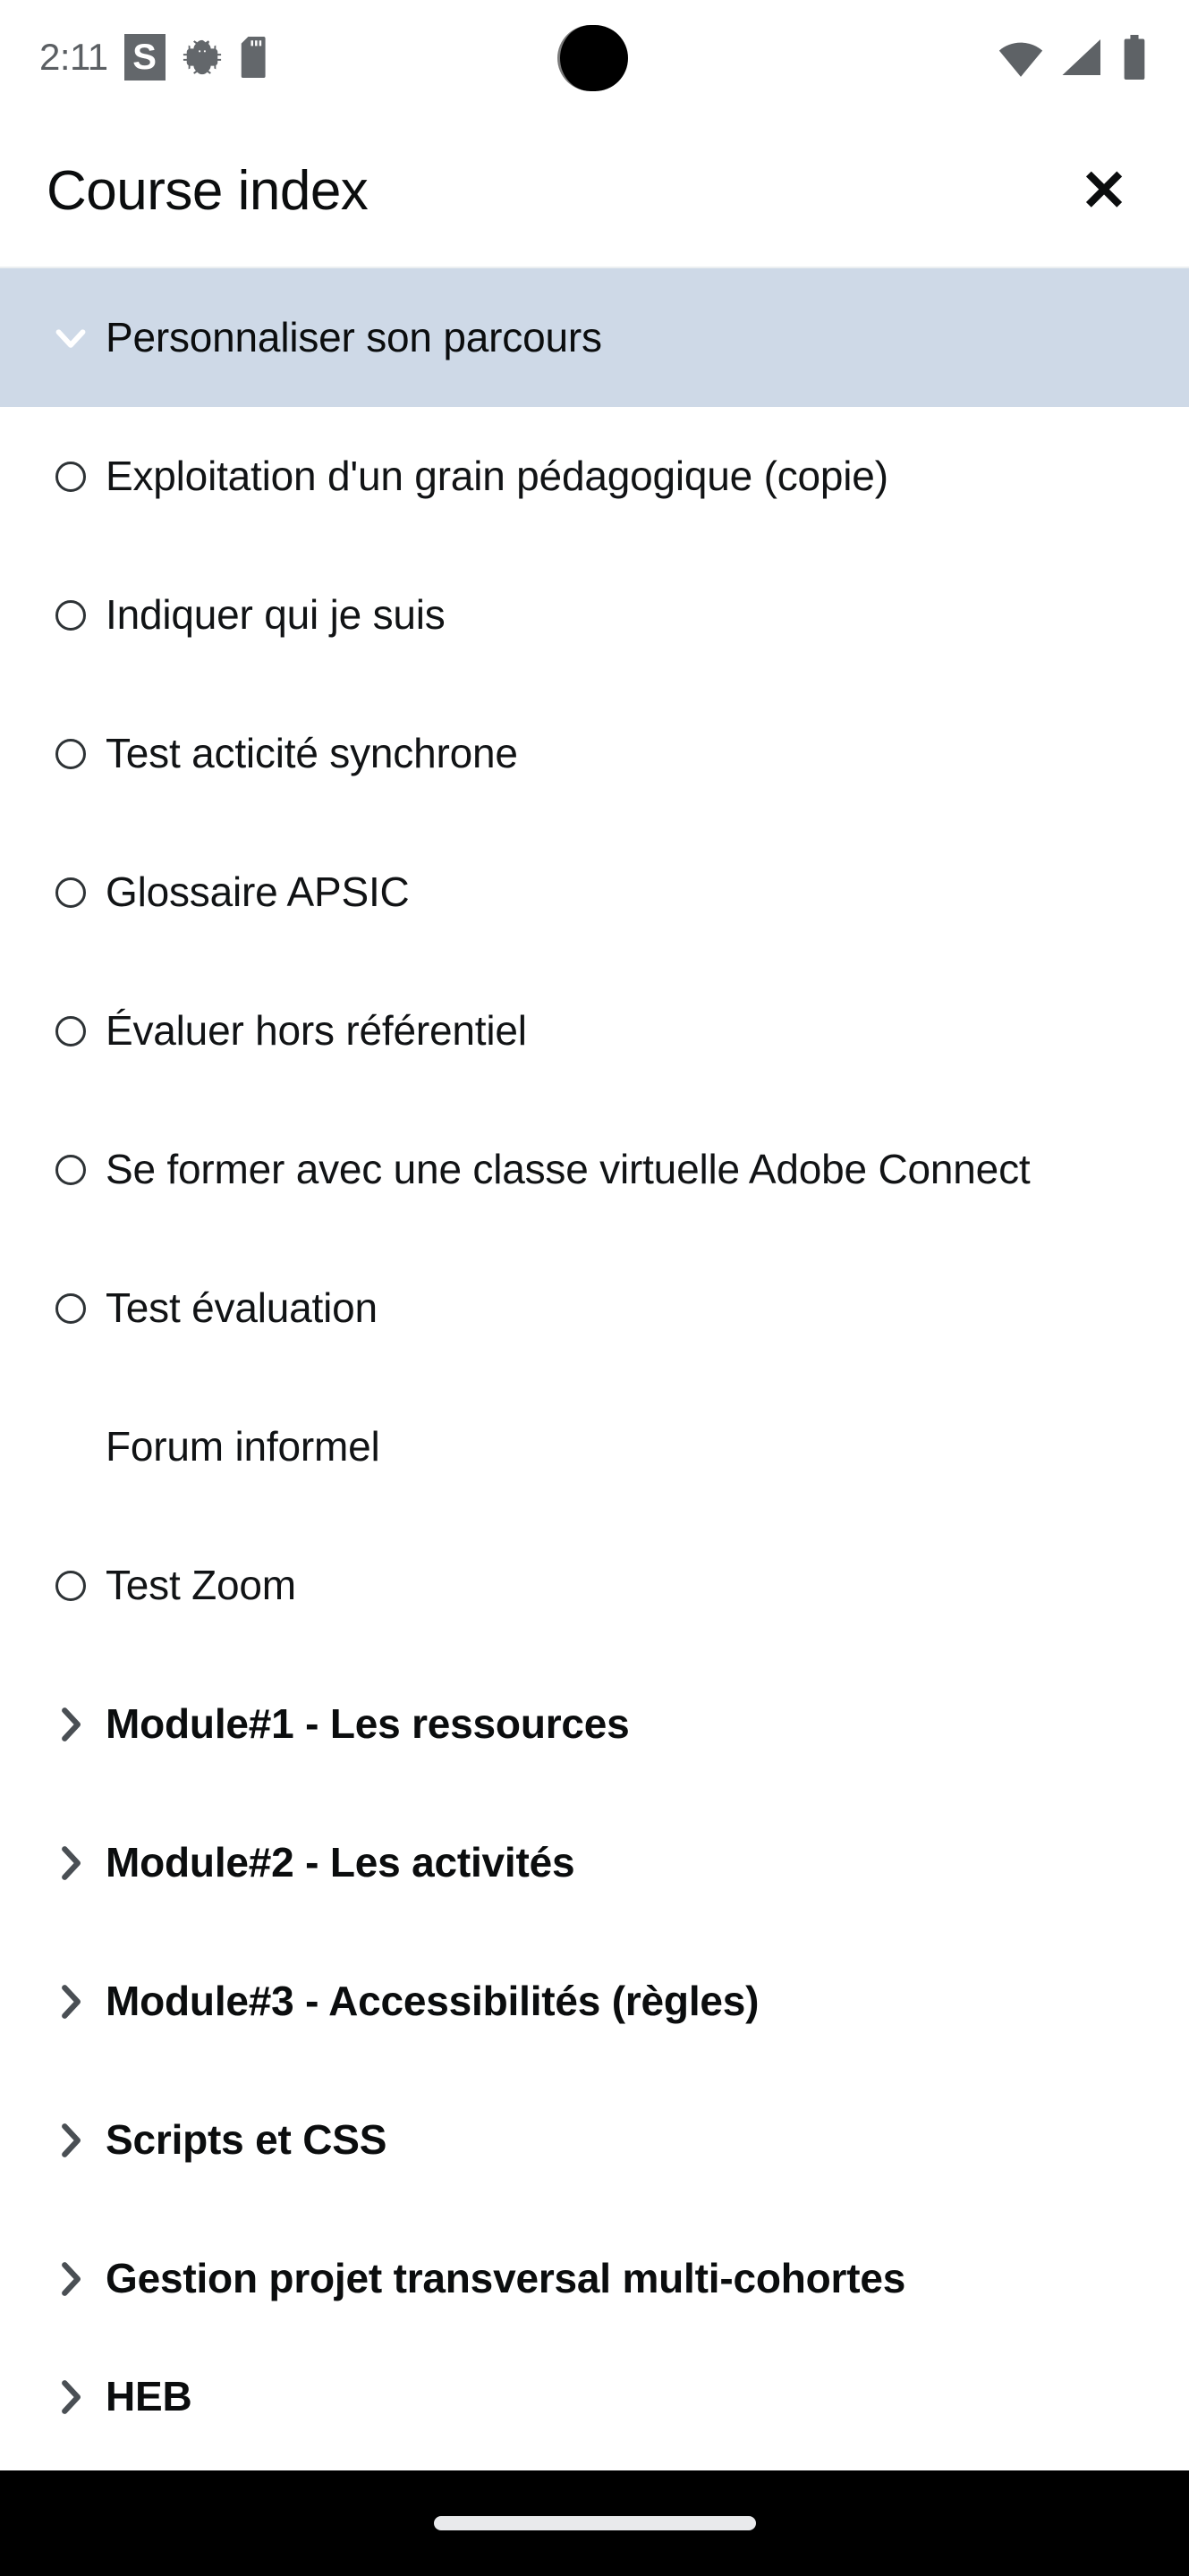 The image size is (1189, 2576). What do you see at coordinates (1021, 57) in the screenshot?
I see `wifi-icon` at bounding box center [1021, 57].